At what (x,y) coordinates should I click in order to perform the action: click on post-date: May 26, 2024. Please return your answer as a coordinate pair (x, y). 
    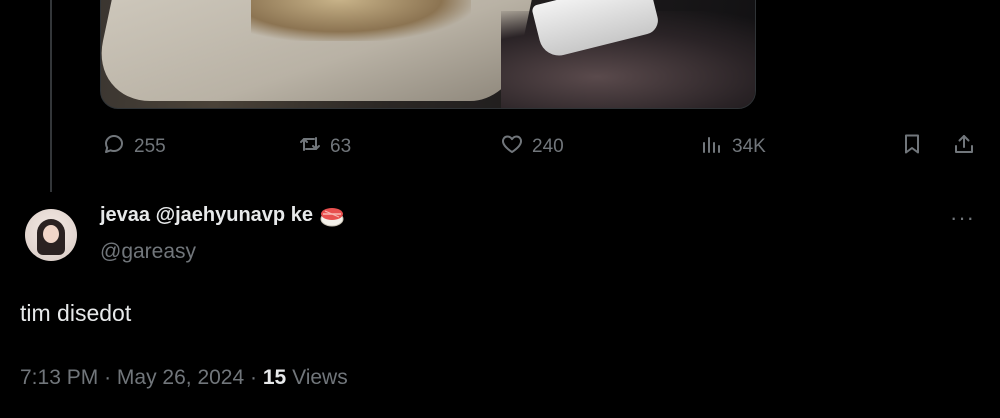
    Looking at the image, I should click on (180, 377).